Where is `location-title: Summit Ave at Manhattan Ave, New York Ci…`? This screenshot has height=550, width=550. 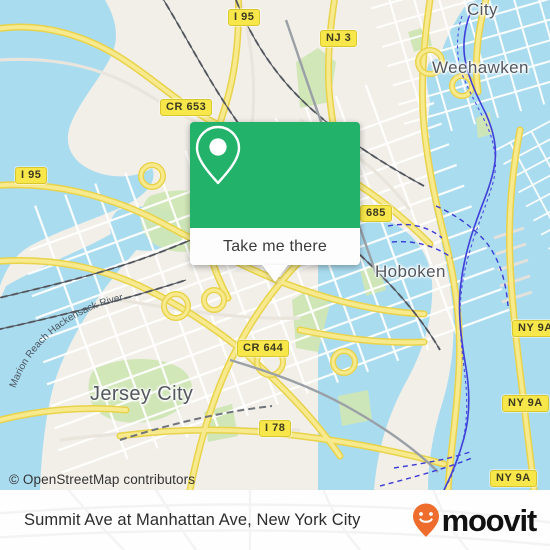
location-title: Summit Ave at Manhattan Ave, New York Ci… is located at coordinates (192, 519).